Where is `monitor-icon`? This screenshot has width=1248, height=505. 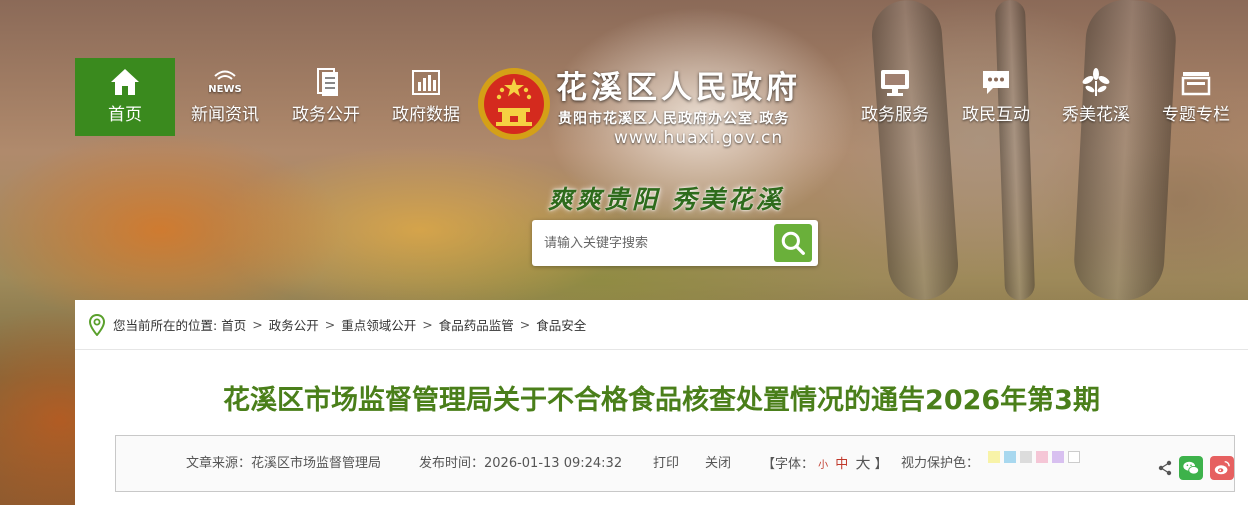 monitor-icon is located at coordinates (895, 81).